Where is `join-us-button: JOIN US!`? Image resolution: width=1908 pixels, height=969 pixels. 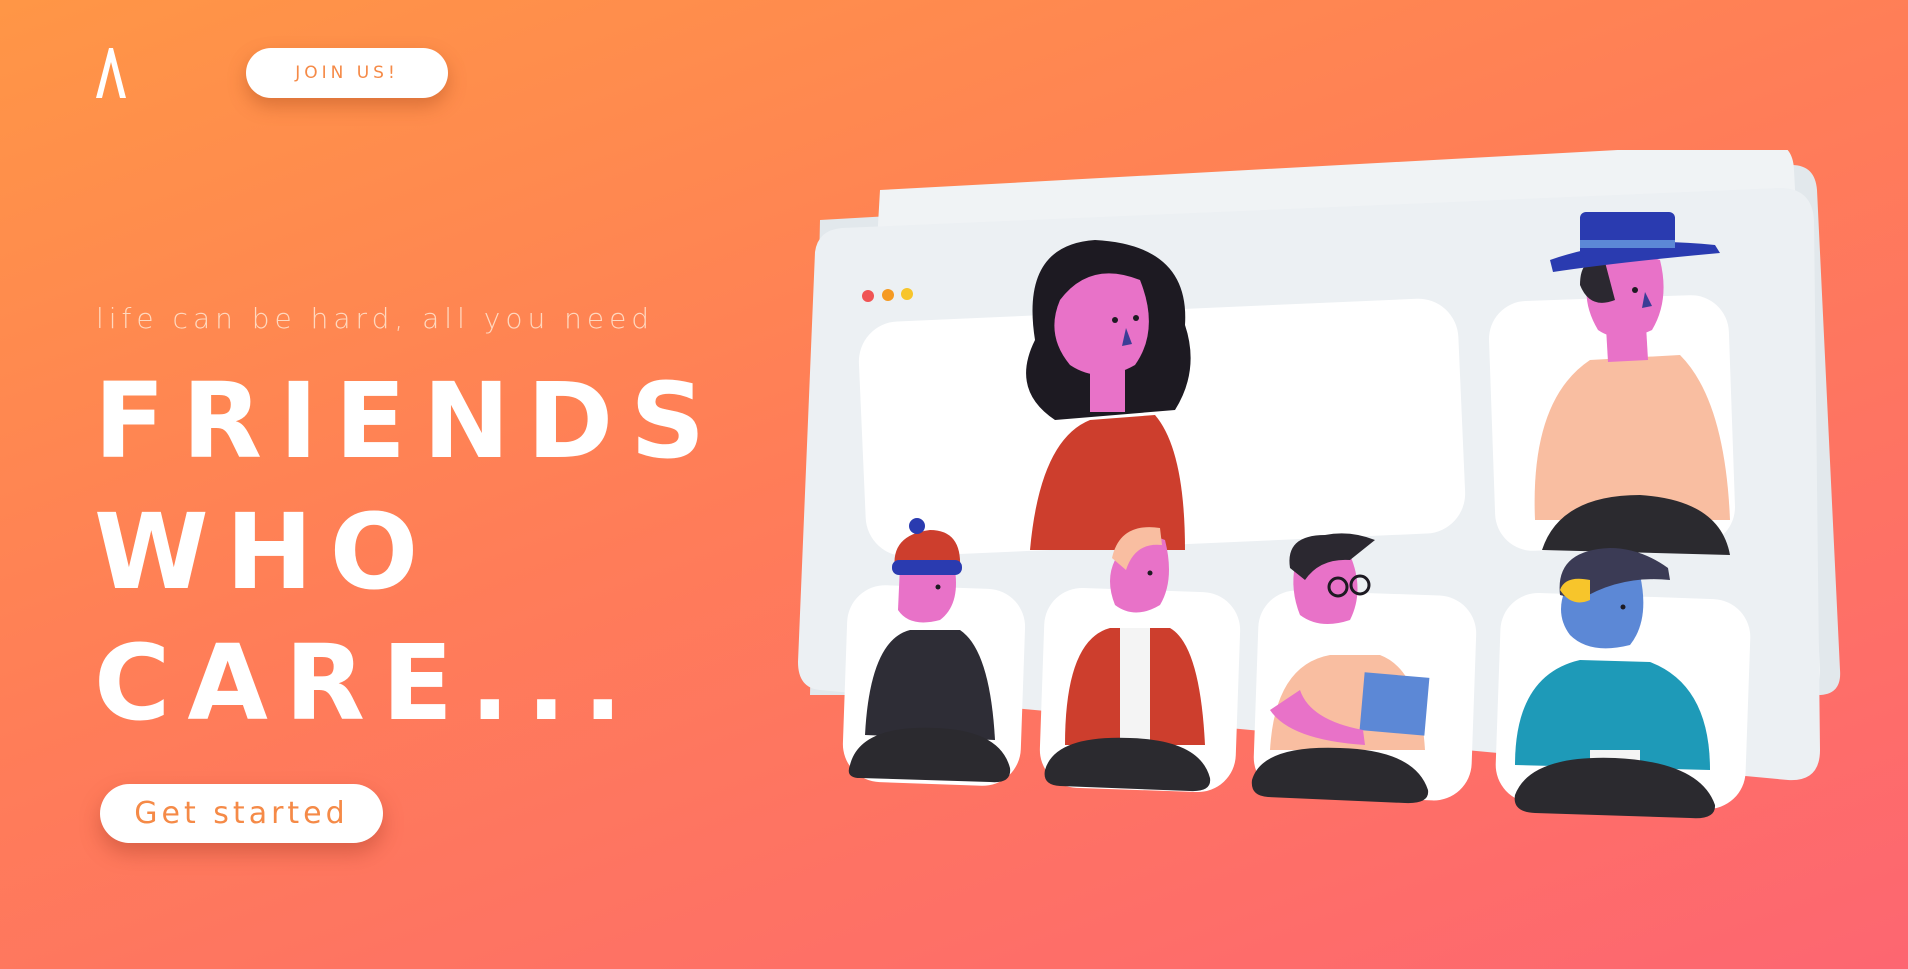 join-us-button: JOIN US! is located at coordinates (347, 73).